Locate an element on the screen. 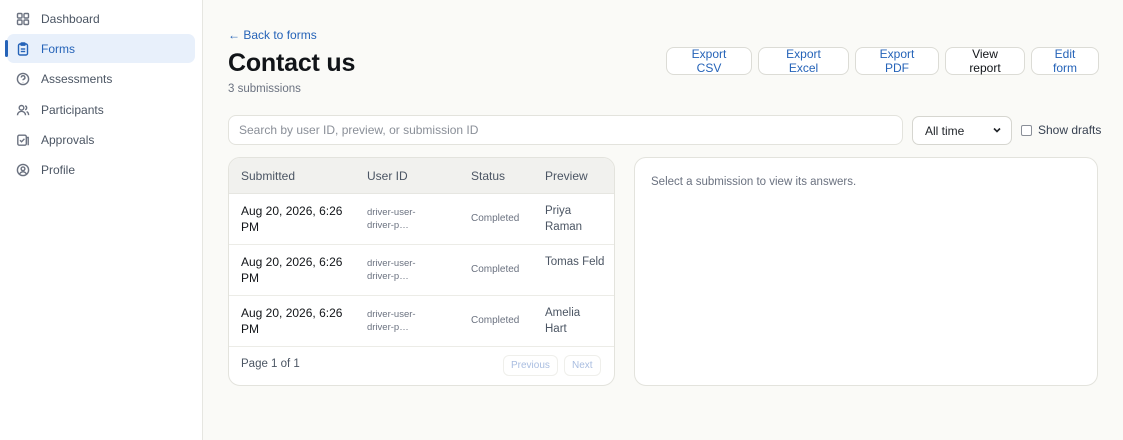 This screenshot has width=1123, height=440. export-excel-button: Export Excel is located at coordinates (803, 61).